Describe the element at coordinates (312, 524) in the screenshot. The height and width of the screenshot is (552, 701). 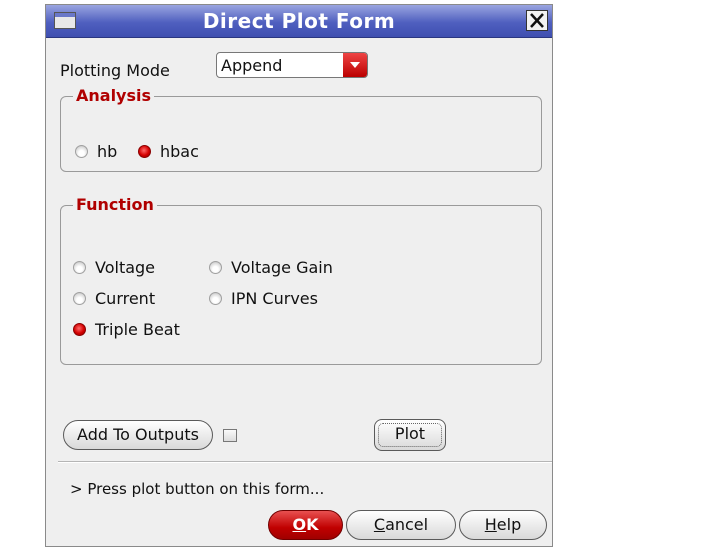
I see `ok-label-rest: K` at that location.